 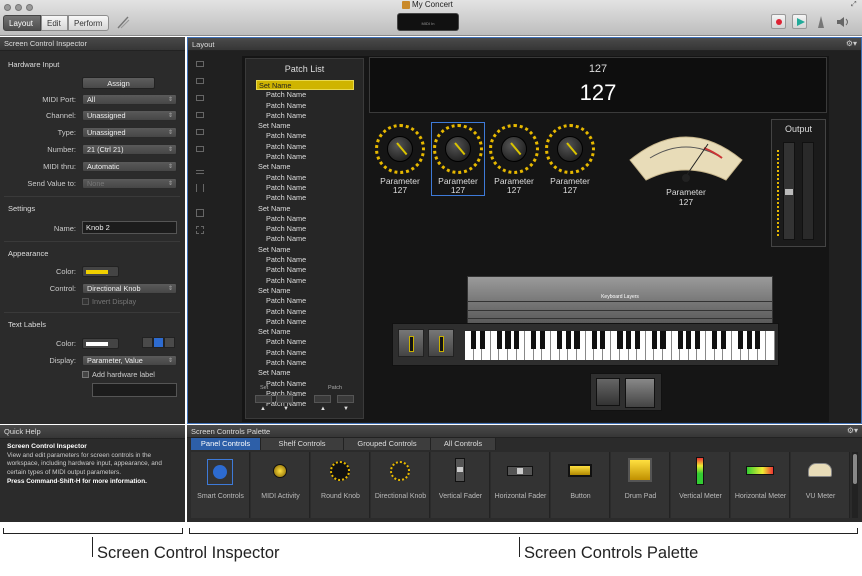 I want to click on gear-icon: ⚙▾, so click(x=851, y=43).